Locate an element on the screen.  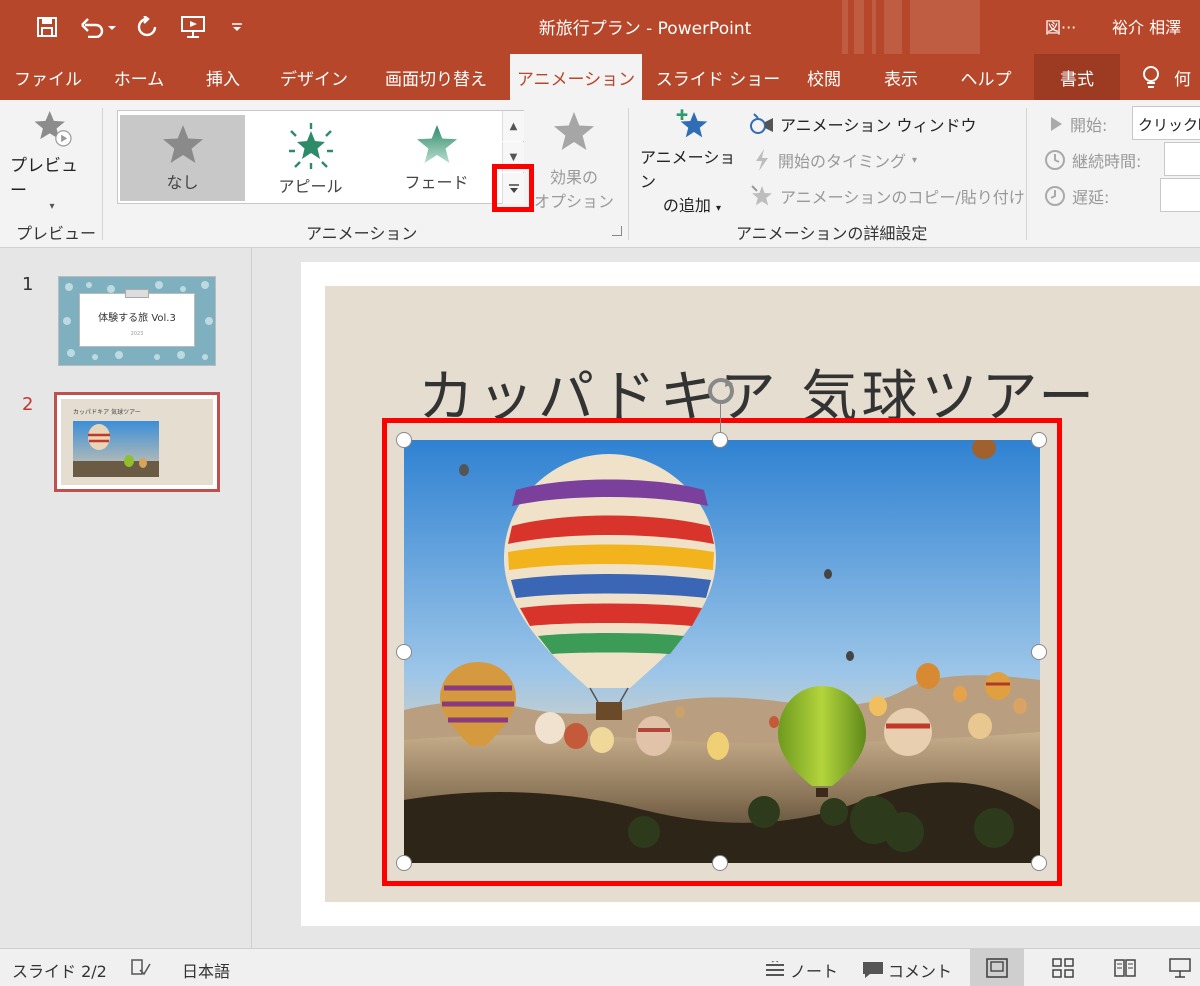
lightning-icon is located at coordinates (762, 160).